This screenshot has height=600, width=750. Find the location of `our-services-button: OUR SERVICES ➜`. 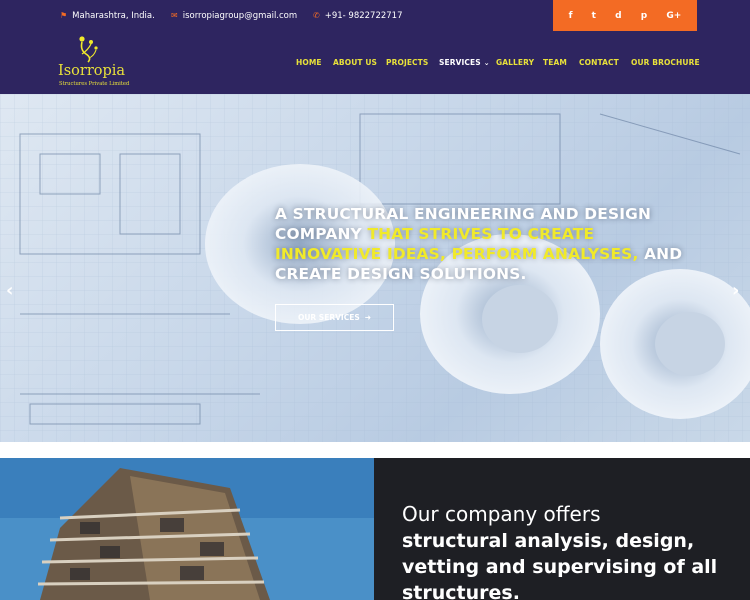

our-services-button: OUR SERVICES ➜ is located at coordinates (334, 317).